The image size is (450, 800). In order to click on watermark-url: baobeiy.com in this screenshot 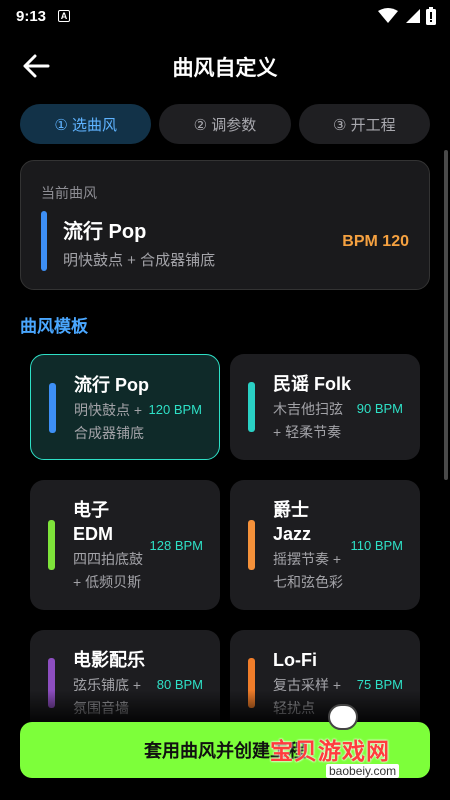, I will do `click(363, 771)`.